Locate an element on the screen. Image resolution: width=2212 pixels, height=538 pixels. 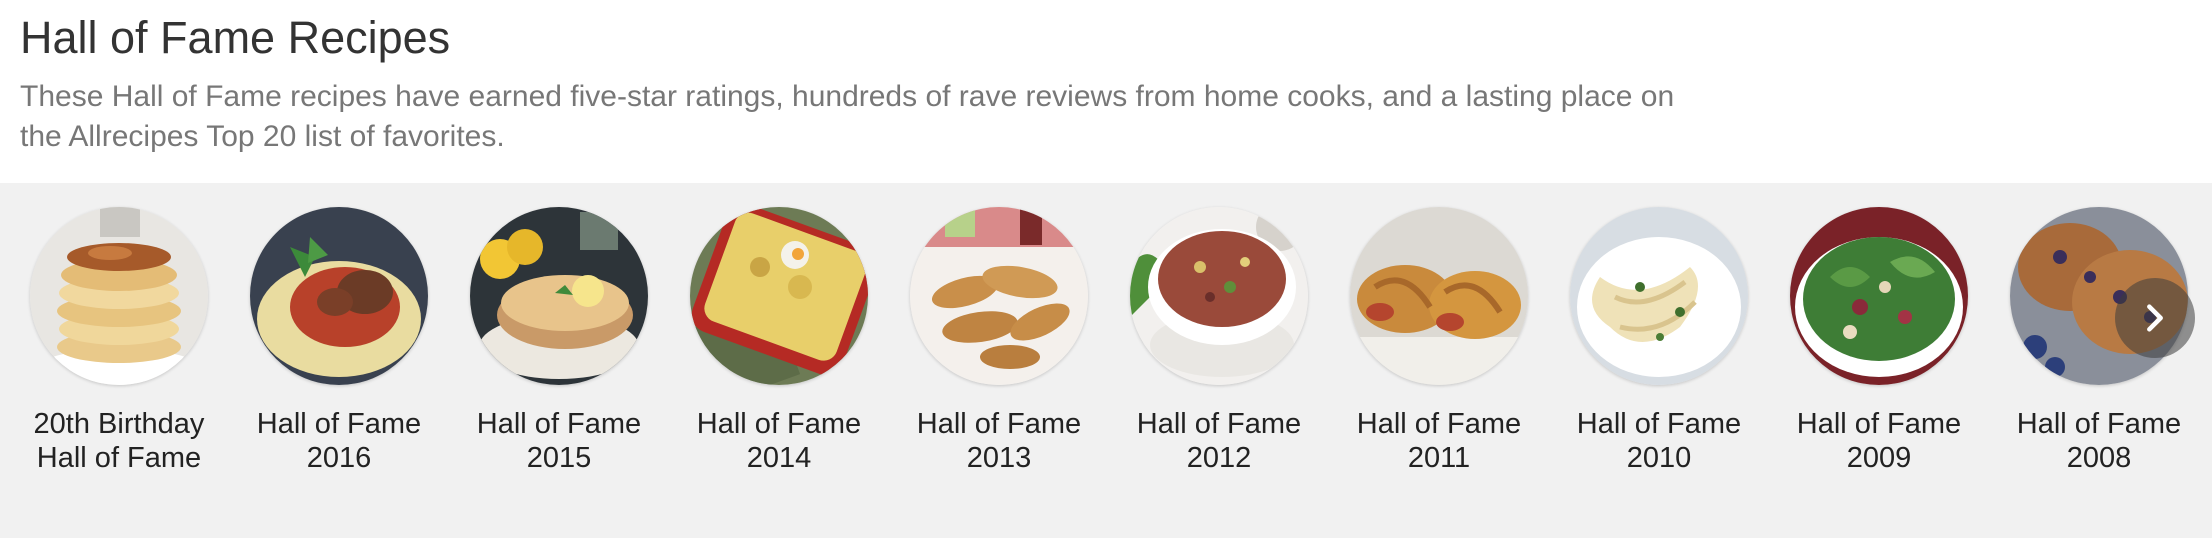
label-line2: 2008 is located at coordinates (2099, 458).